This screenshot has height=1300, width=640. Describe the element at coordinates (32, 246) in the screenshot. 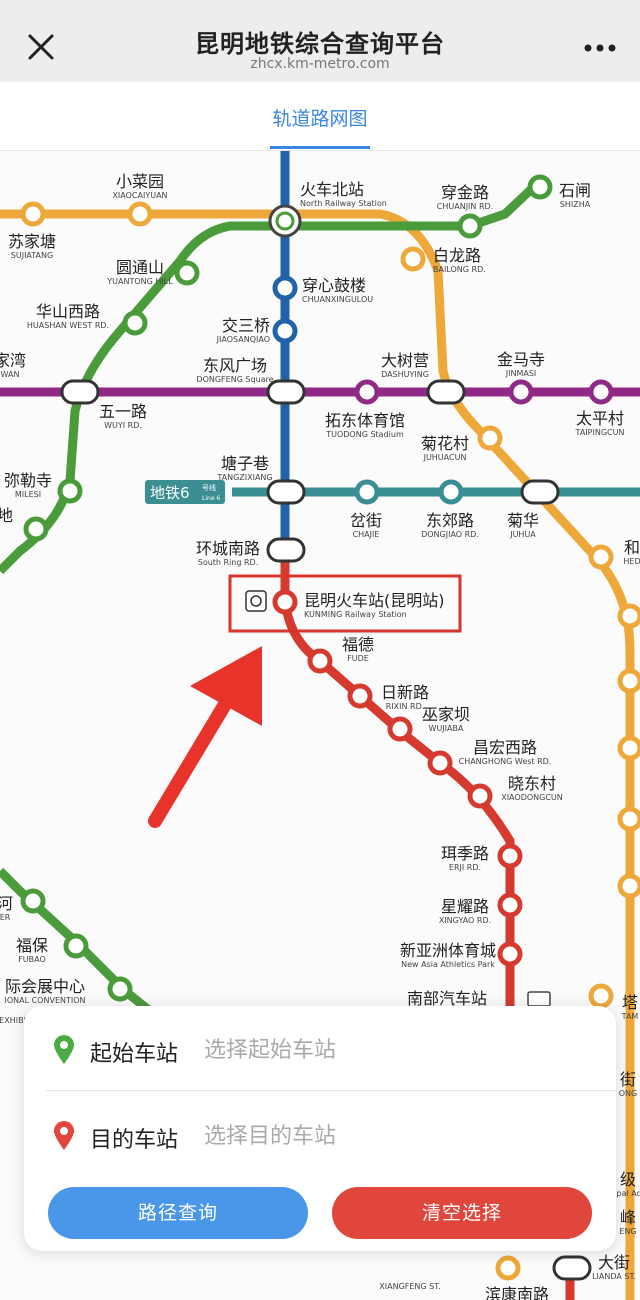

I see `station-label-sujiatang: 苏家塘SUJIATANG` at that location.